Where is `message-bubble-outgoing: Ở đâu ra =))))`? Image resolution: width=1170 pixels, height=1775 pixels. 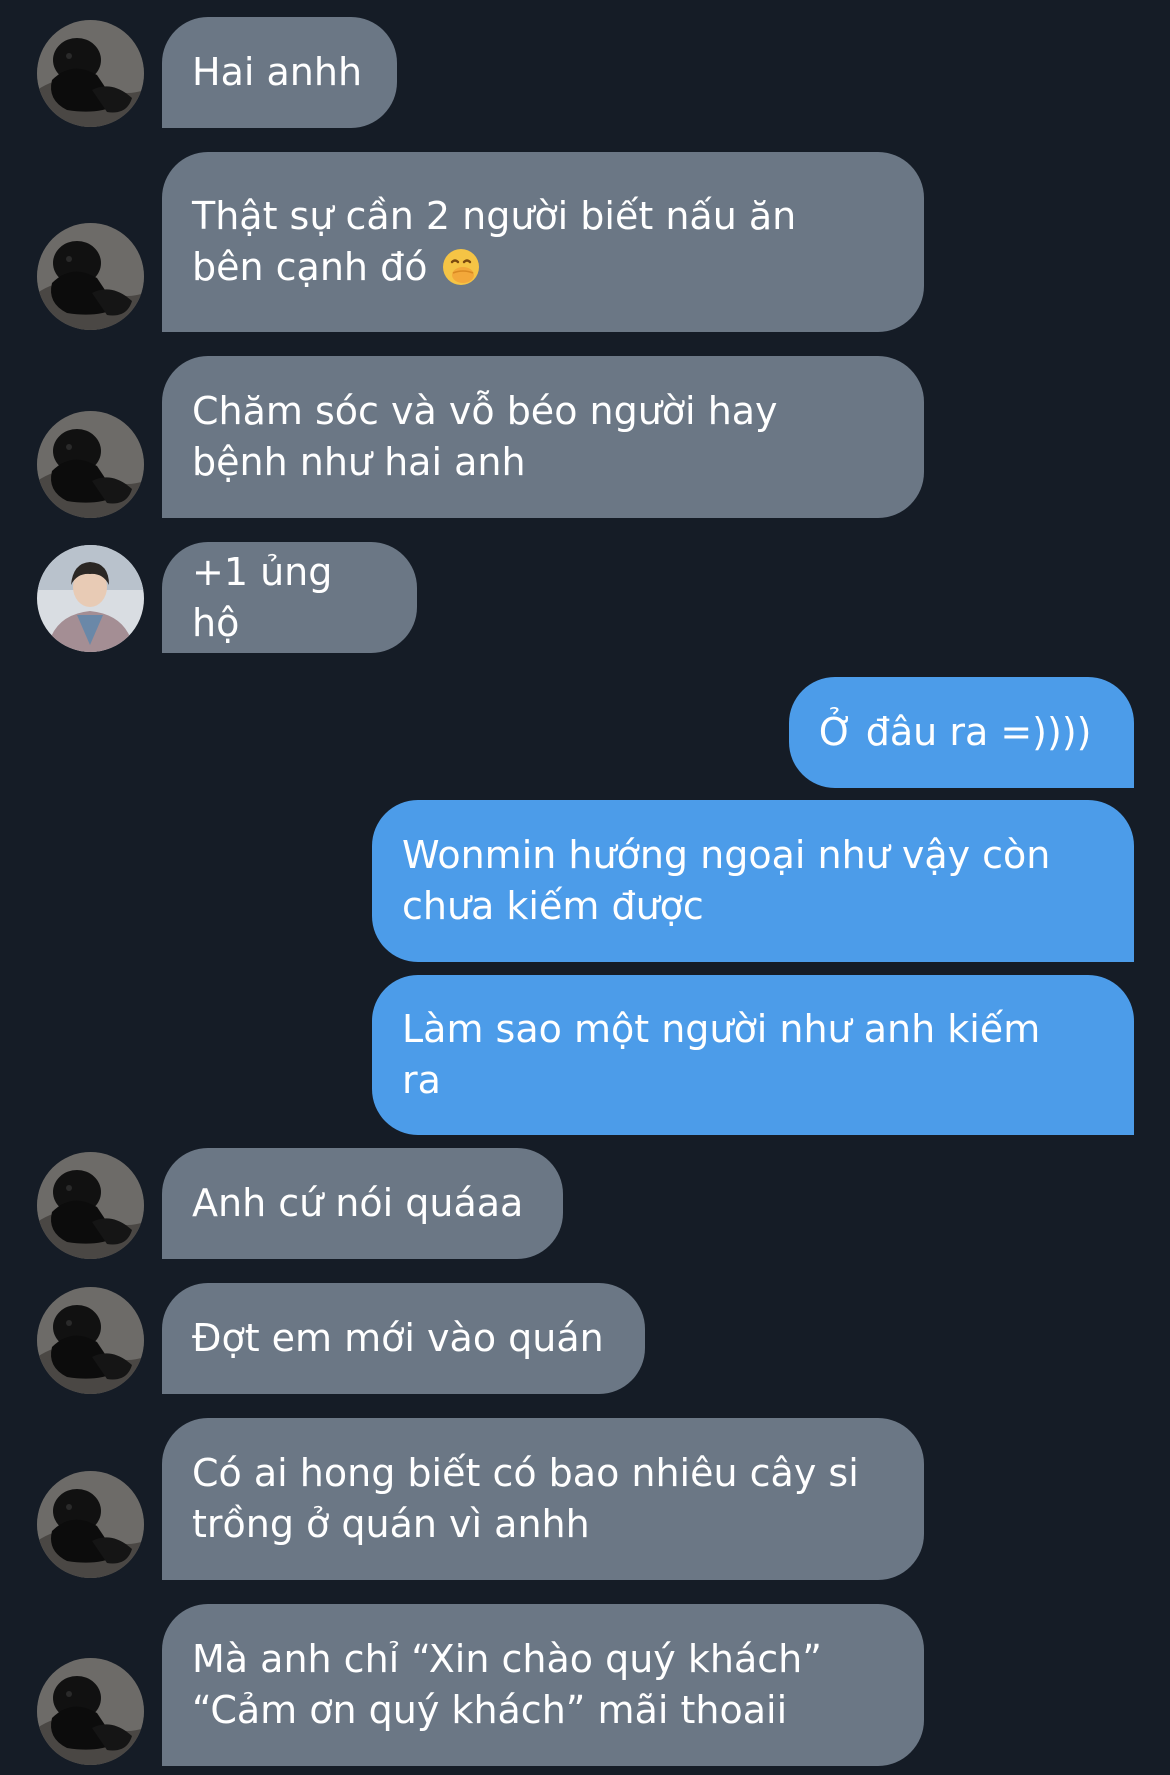 message-bubble-outgoing: Ở đâu ra =)))) is located at coordinates (961, 732).